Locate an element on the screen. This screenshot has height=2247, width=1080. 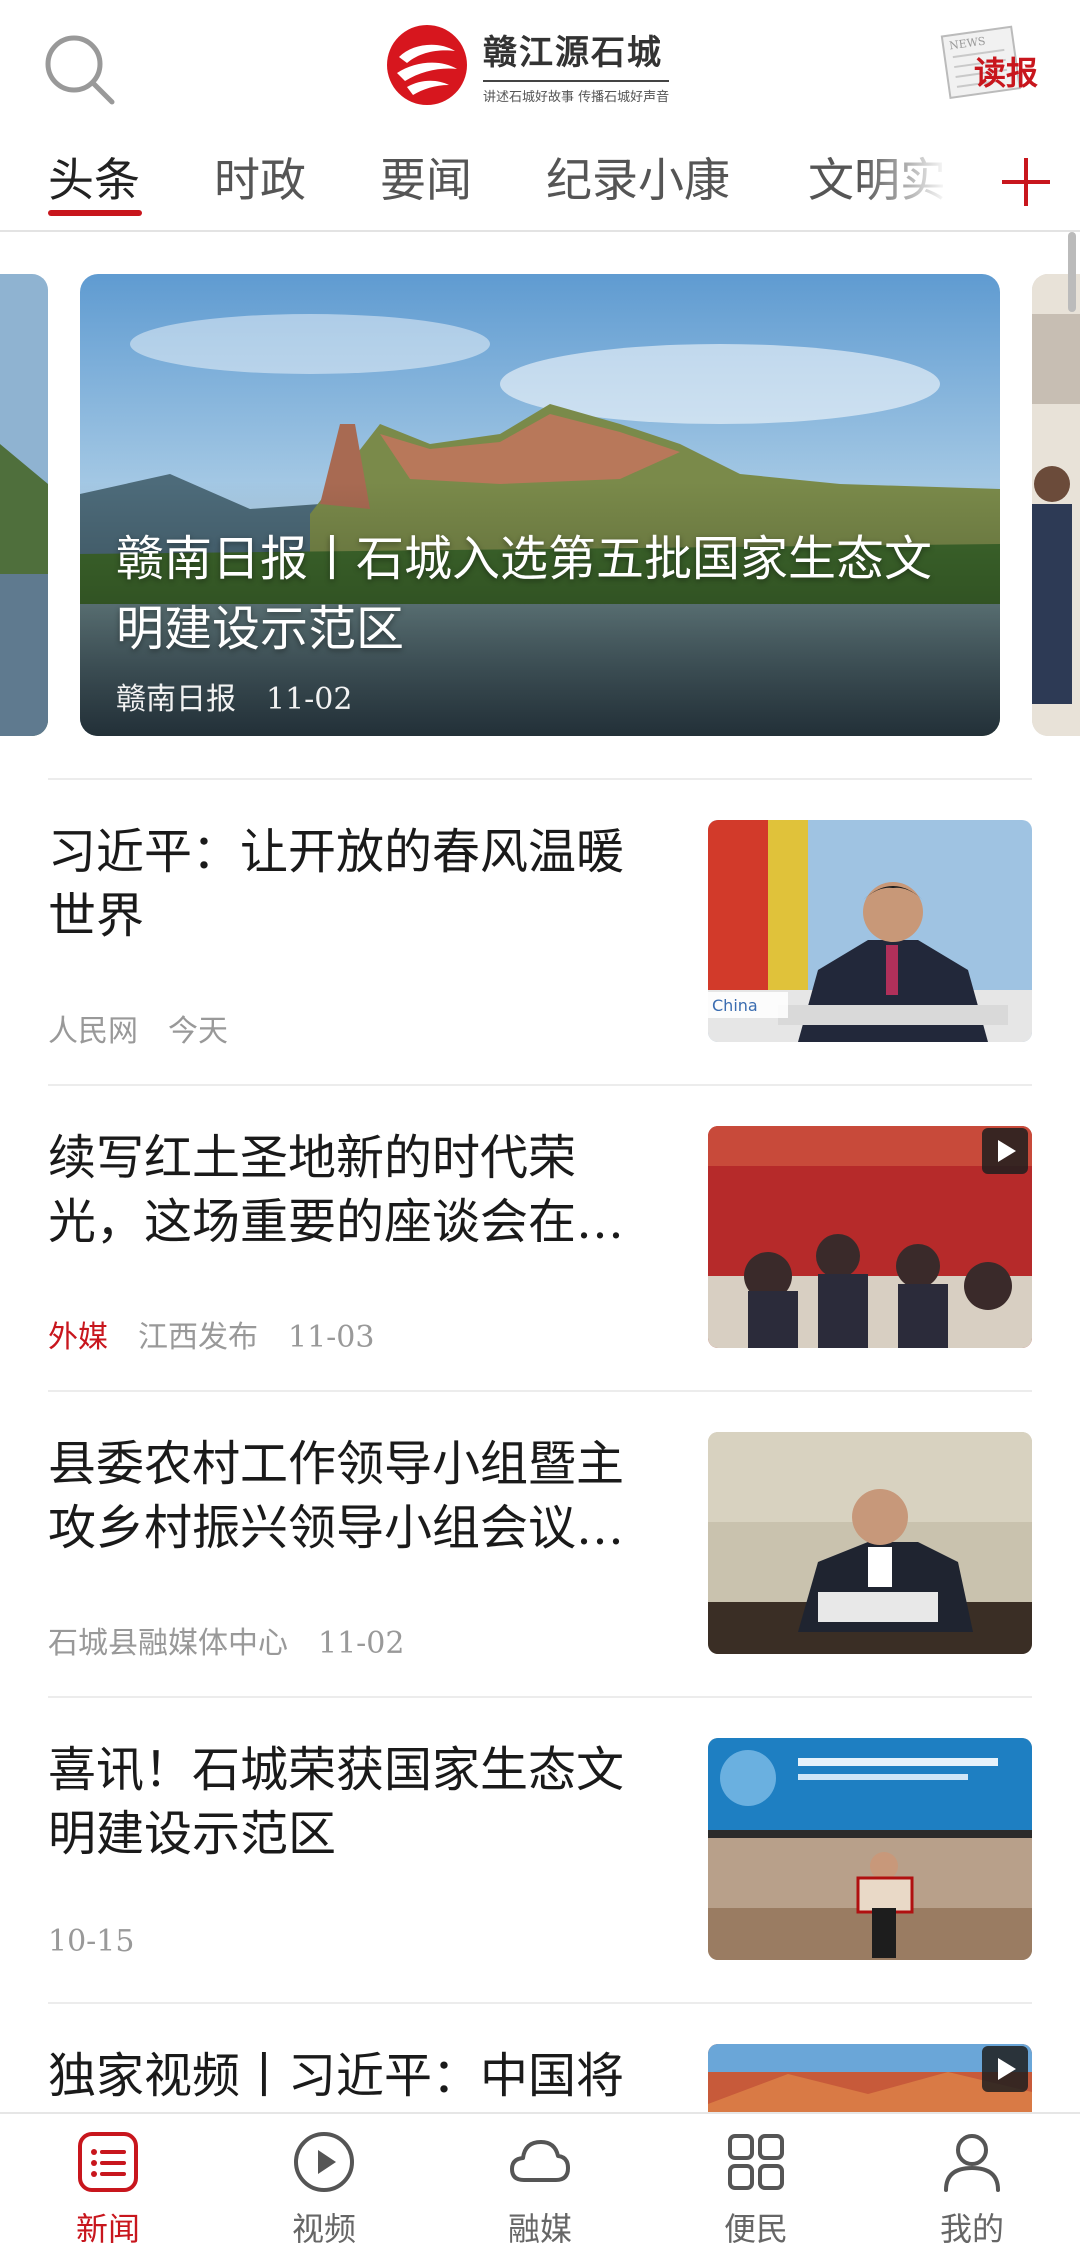
nav-profile-label: 我的 is located at coordinates (971, 2228).